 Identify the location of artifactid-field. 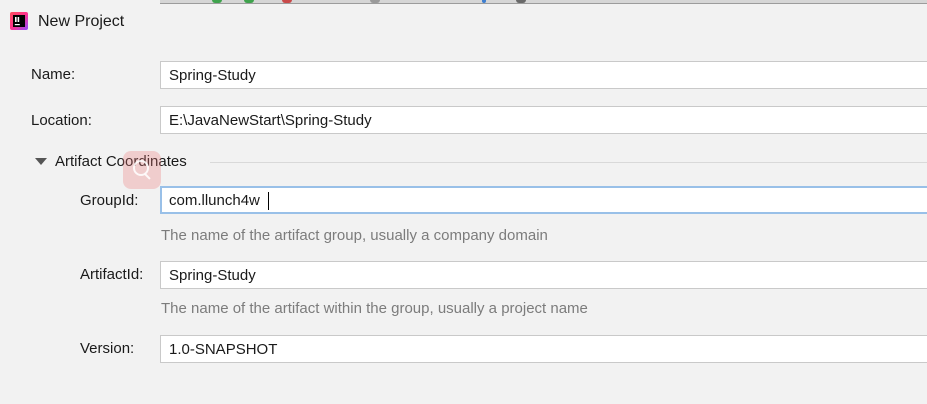
(543, 275).